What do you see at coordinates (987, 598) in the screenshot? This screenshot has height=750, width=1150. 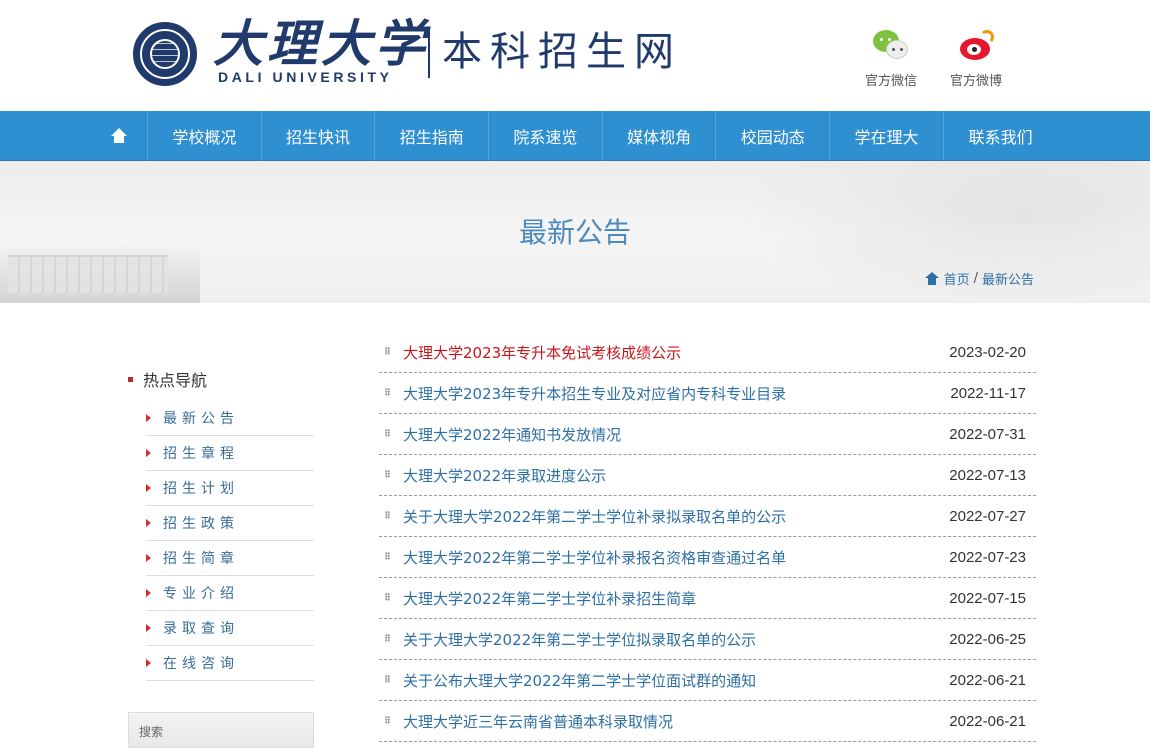 I see `news-date: 2022-07-15` at bounding box center [987, 598].